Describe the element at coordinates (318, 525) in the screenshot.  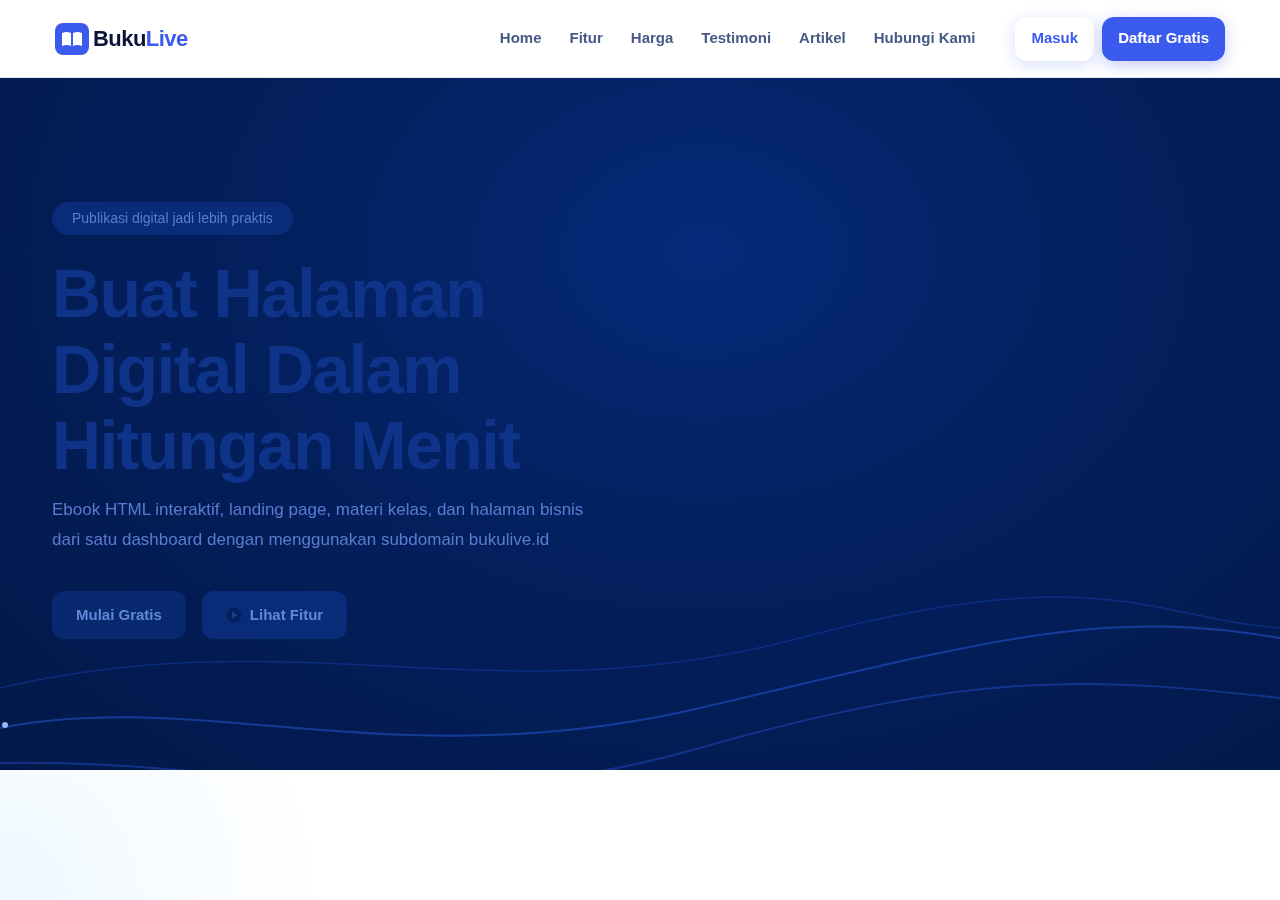
I see `hero-description: Ebook HTML interaktif, landing page, materi kelas, dan halaman bisnis dari satu dashboard dengan menggunakan subdomain bukulive.id` at that location.